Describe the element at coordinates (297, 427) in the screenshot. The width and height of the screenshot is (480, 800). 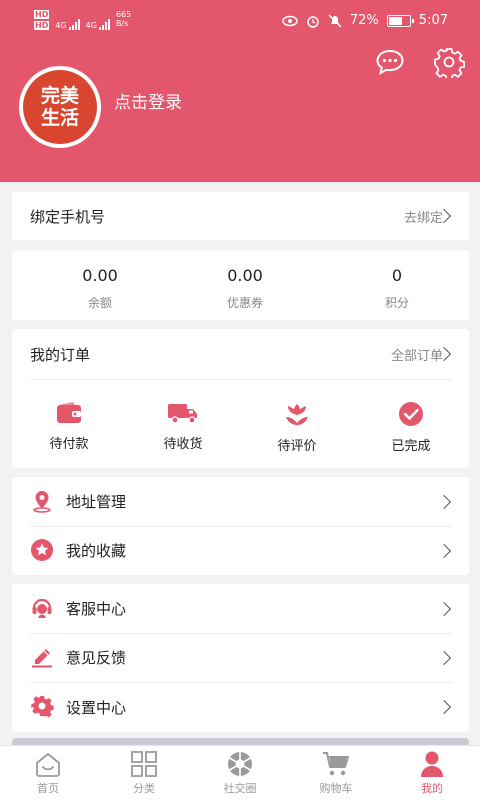
I see `order-pending-review: 待评价` at that location.